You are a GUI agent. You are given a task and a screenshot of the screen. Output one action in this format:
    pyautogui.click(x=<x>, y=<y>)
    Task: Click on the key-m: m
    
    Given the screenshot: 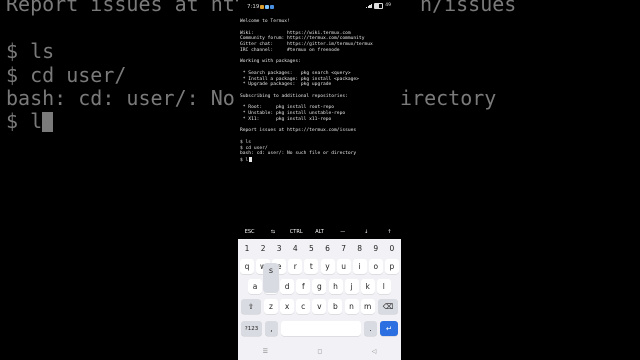 What is the action you would take?
    pyautogui.click(x=367, y=306)
    